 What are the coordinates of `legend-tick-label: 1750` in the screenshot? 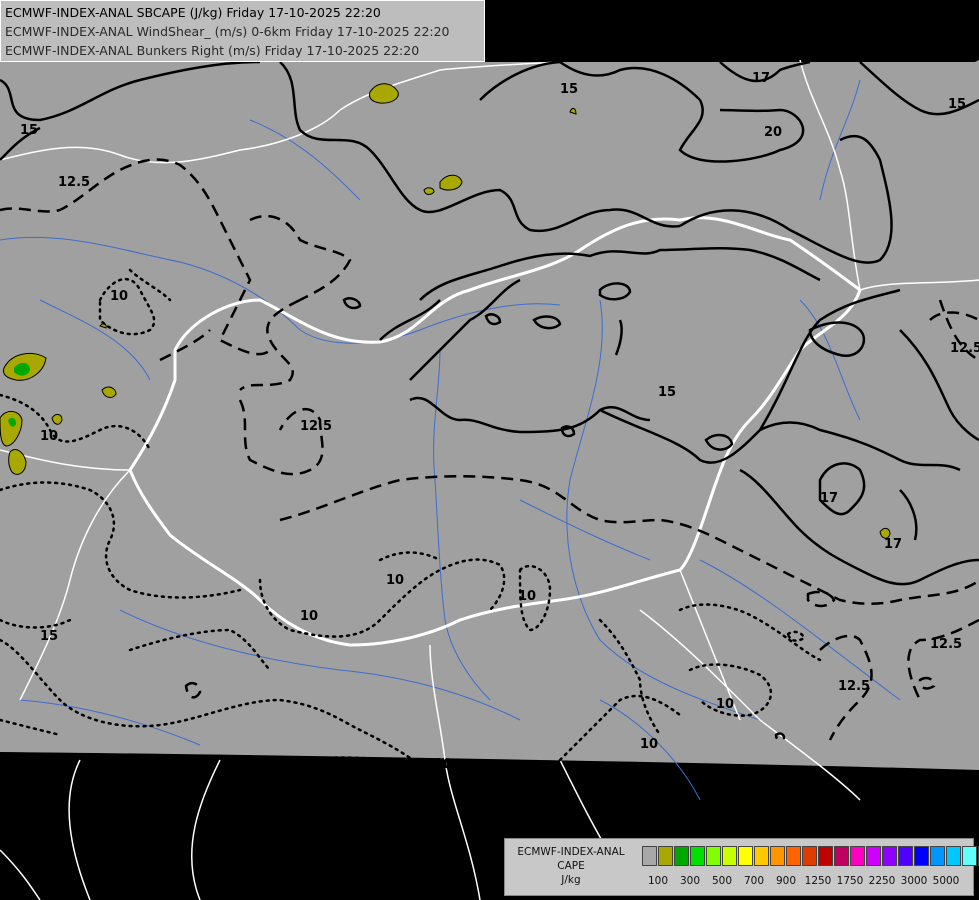 It's located at (850, 881).